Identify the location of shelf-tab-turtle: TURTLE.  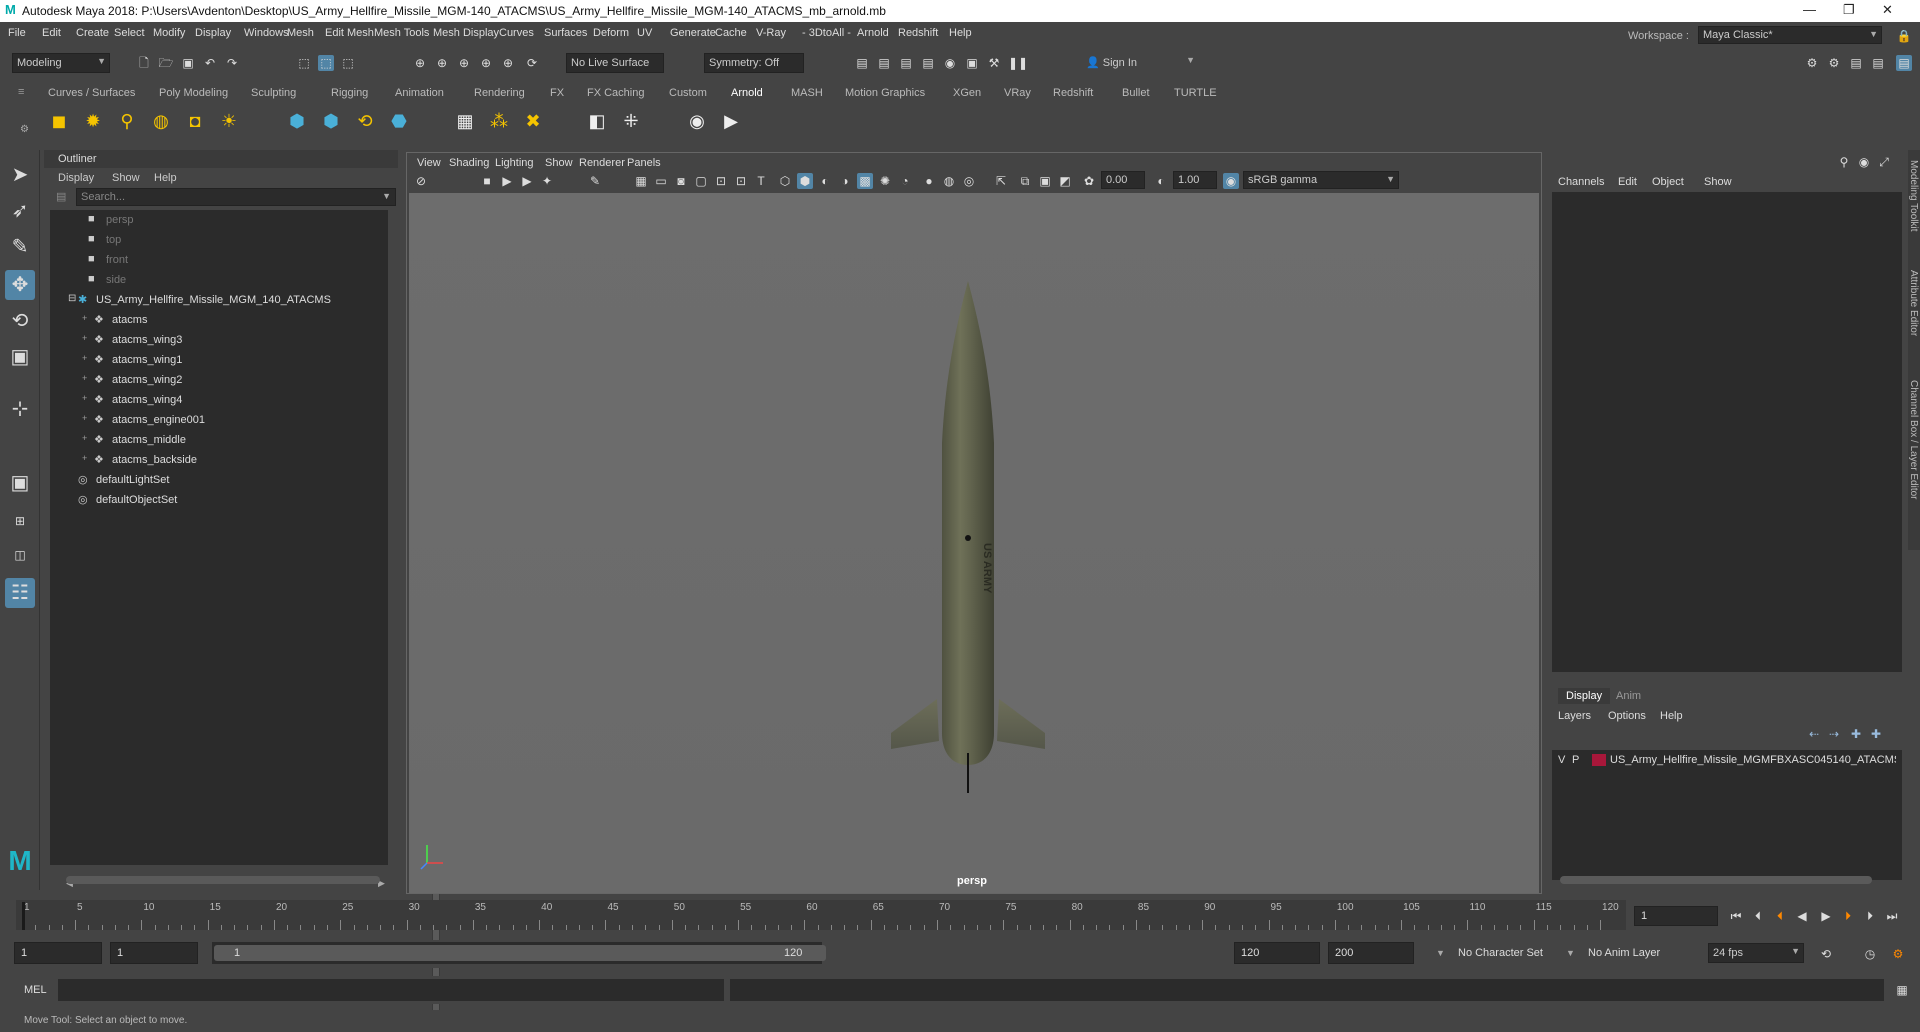
(1195, 93).